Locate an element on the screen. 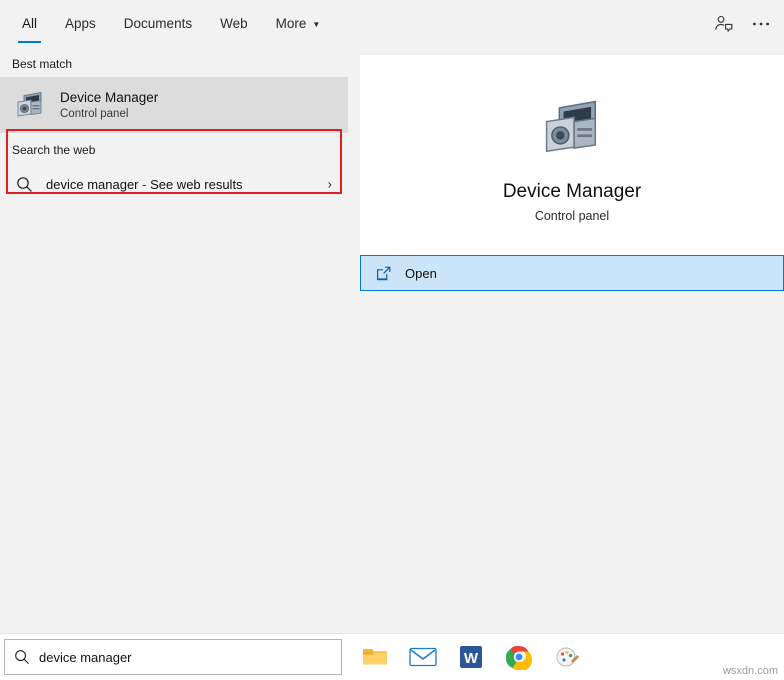 The width and height of the screenshot is (784, 680). tab-apps-label: Apps is located at coordinates (80, 23).